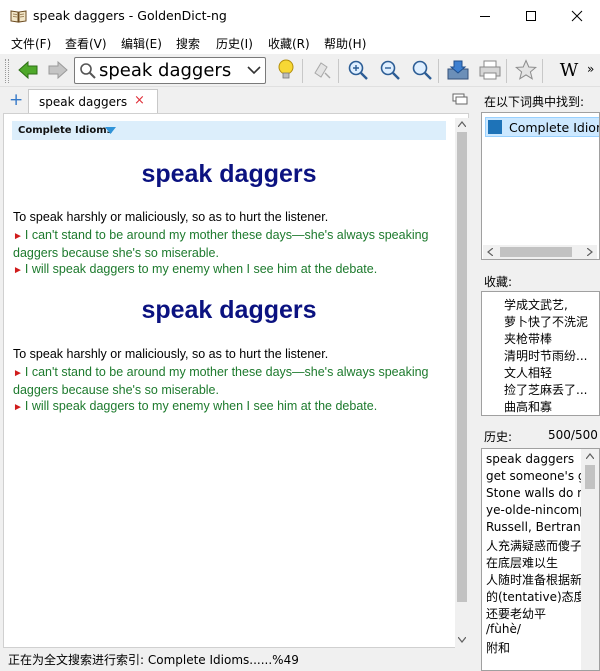 Image resolution: width=600 pixels, height=671 pixels. What do you see at coordinates (153, 660) in the screenshot?
I see `status-text: 正在为全文搜索进行索引: Complete Idioms......%49` at bounding box center [153, 660].